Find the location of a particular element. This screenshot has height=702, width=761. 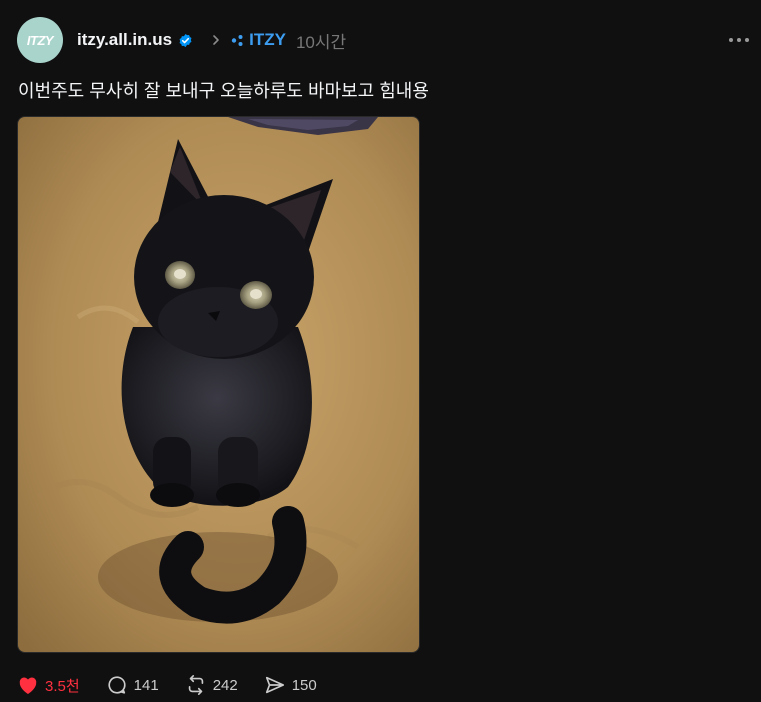

more-options-button is located at coordinates (742, 40).